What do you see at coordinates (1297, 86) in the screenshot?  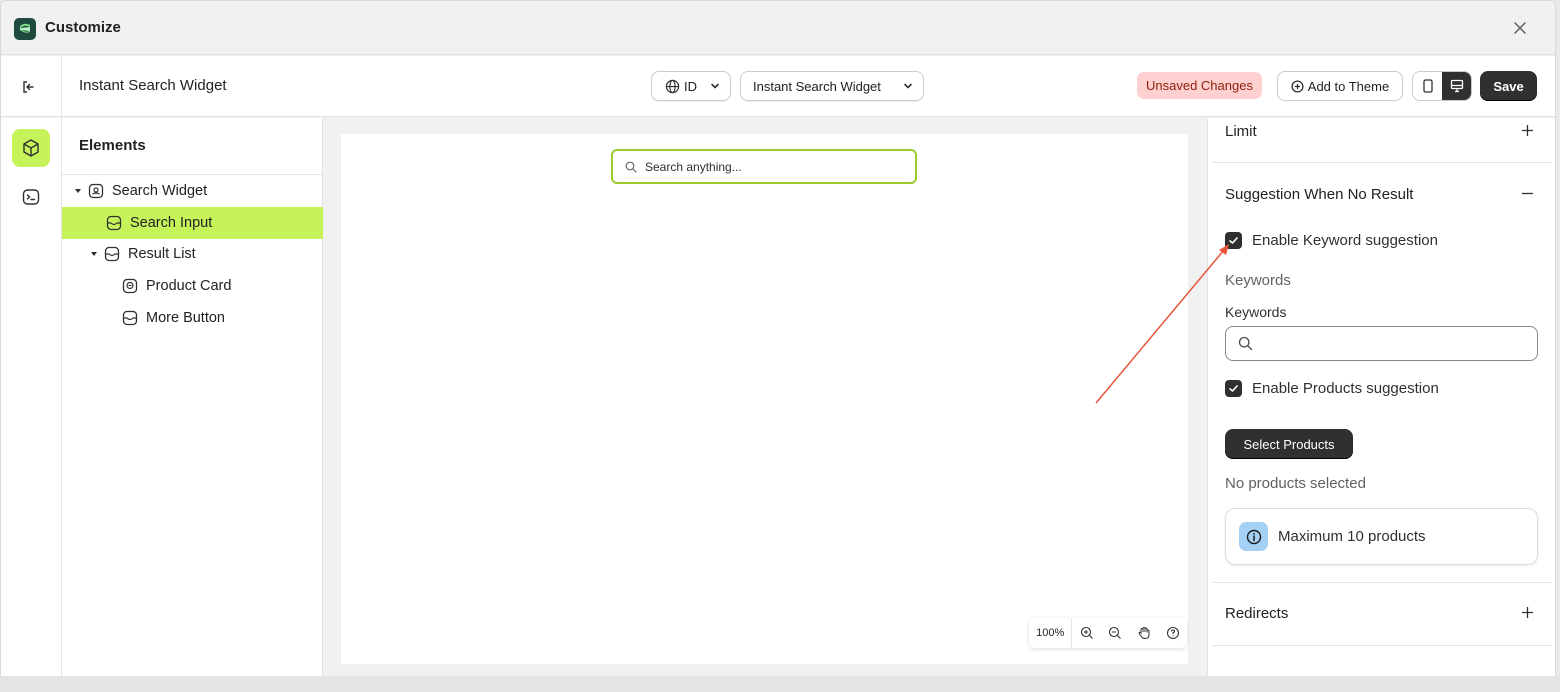 I see `plus-circle-icon` at bounding box center [1297, 86].